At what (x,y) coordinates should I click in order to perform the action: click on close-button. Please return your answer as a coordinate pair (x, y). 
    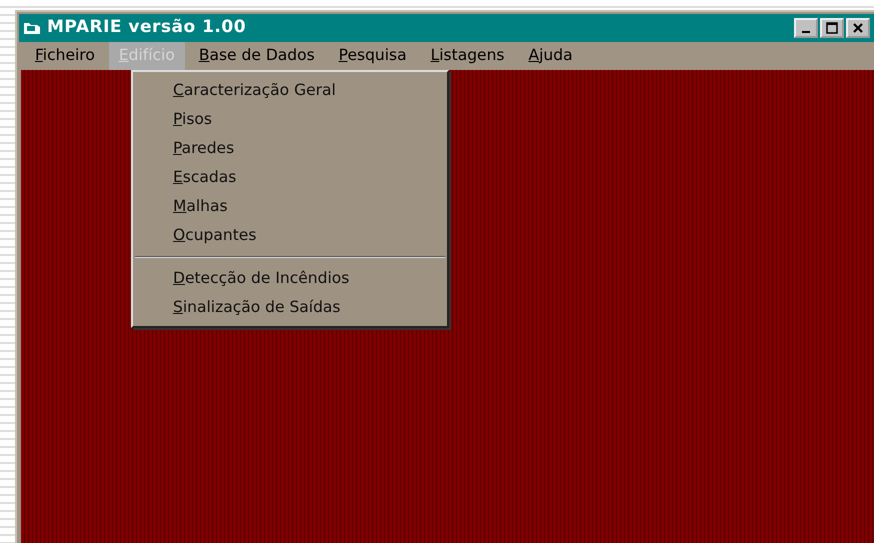
    Looking at the image, I should click on (858, 28).